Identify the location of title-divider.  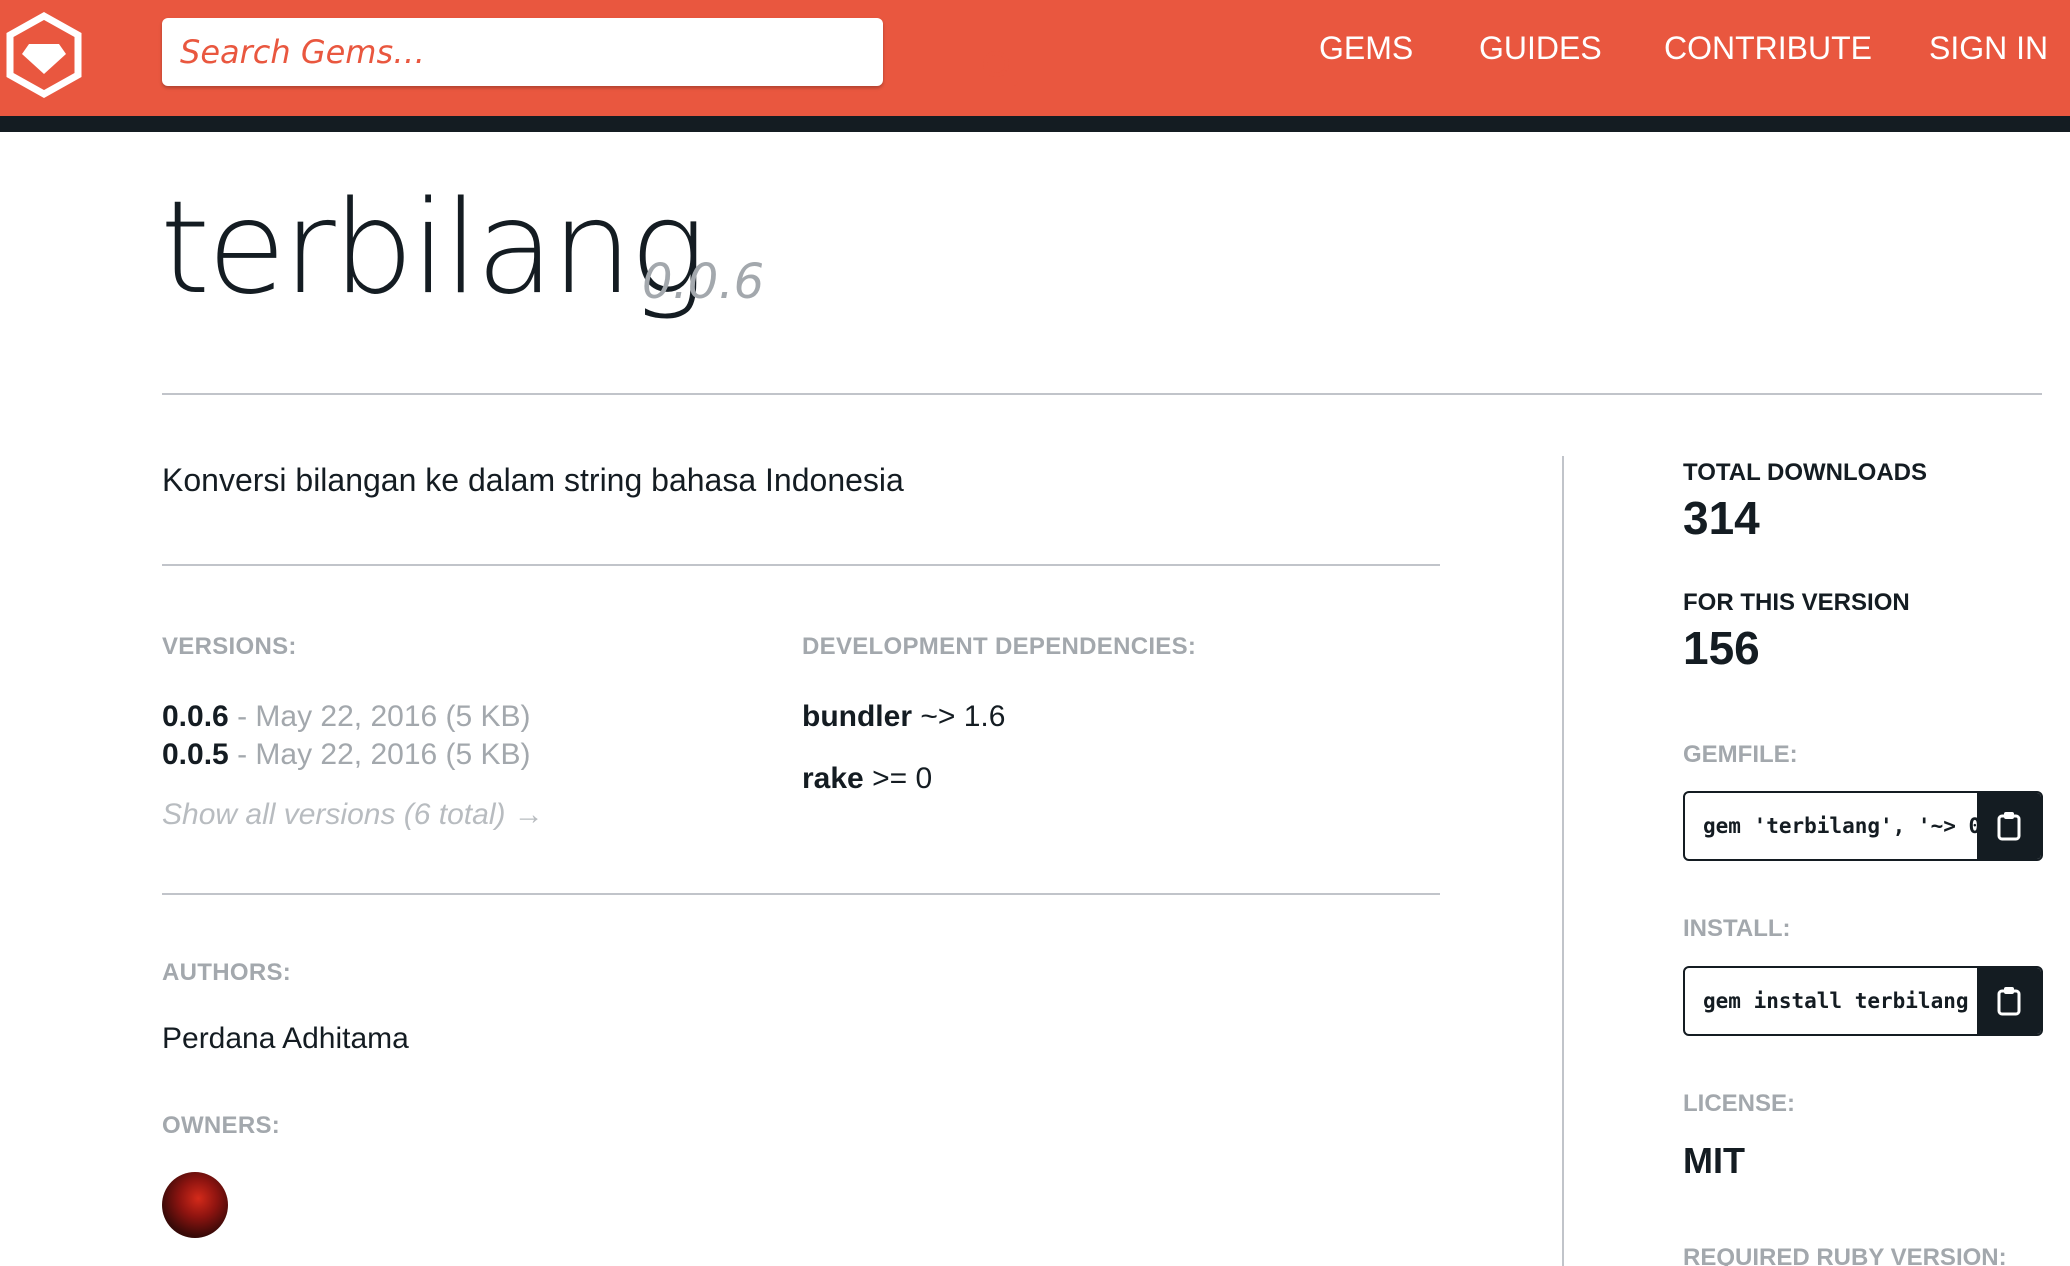
(1102, 394).